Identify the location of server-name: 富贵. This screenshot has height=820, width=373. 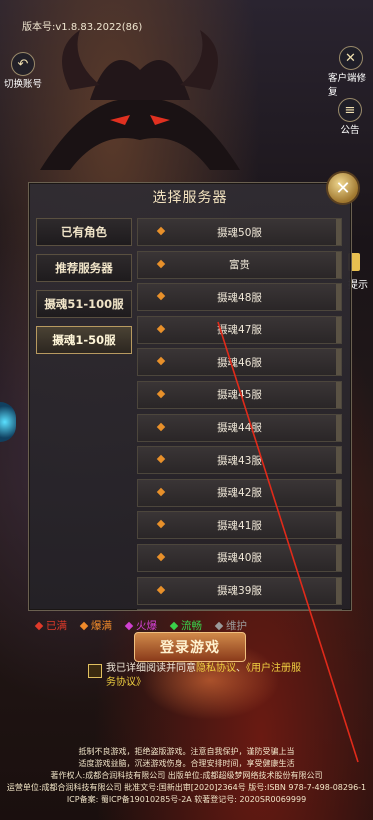
(239, 265).